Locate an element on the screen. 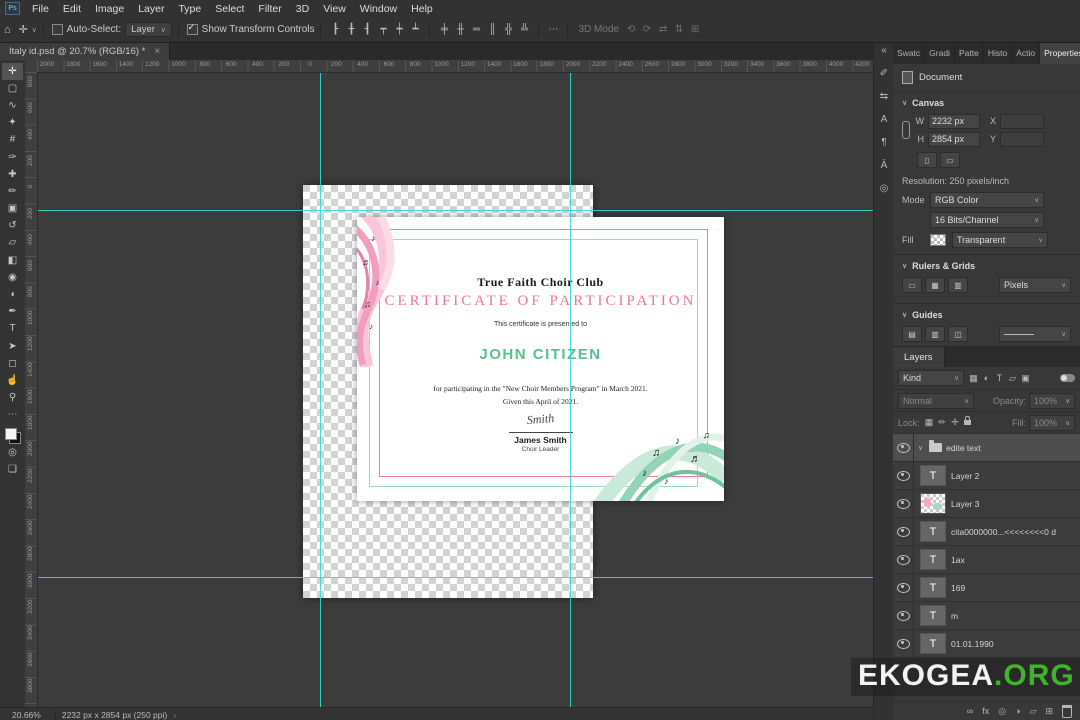  menu-view: View is located at coordinates (334, 9).